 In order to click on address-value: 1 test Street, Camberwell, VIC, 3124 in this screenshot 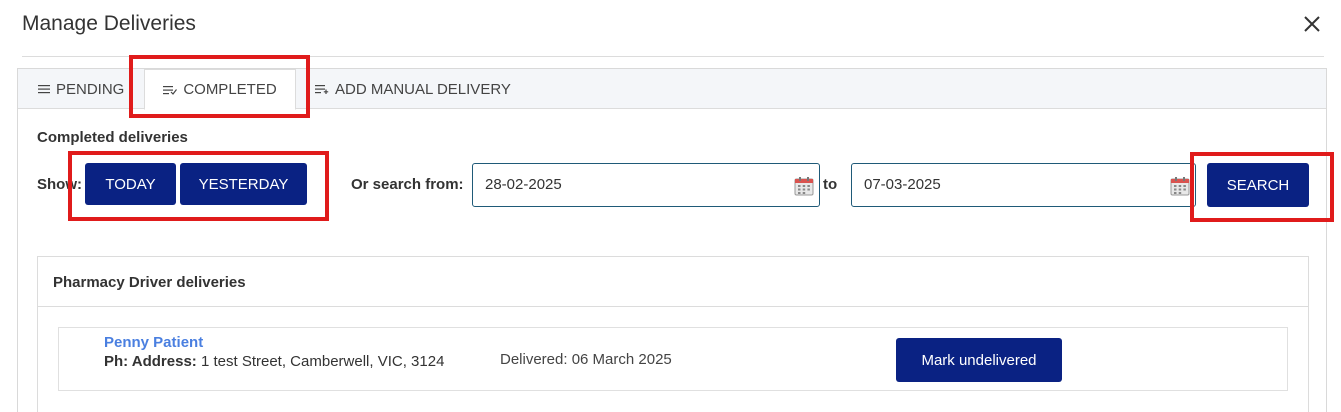, I will do `click(322, 361)`.